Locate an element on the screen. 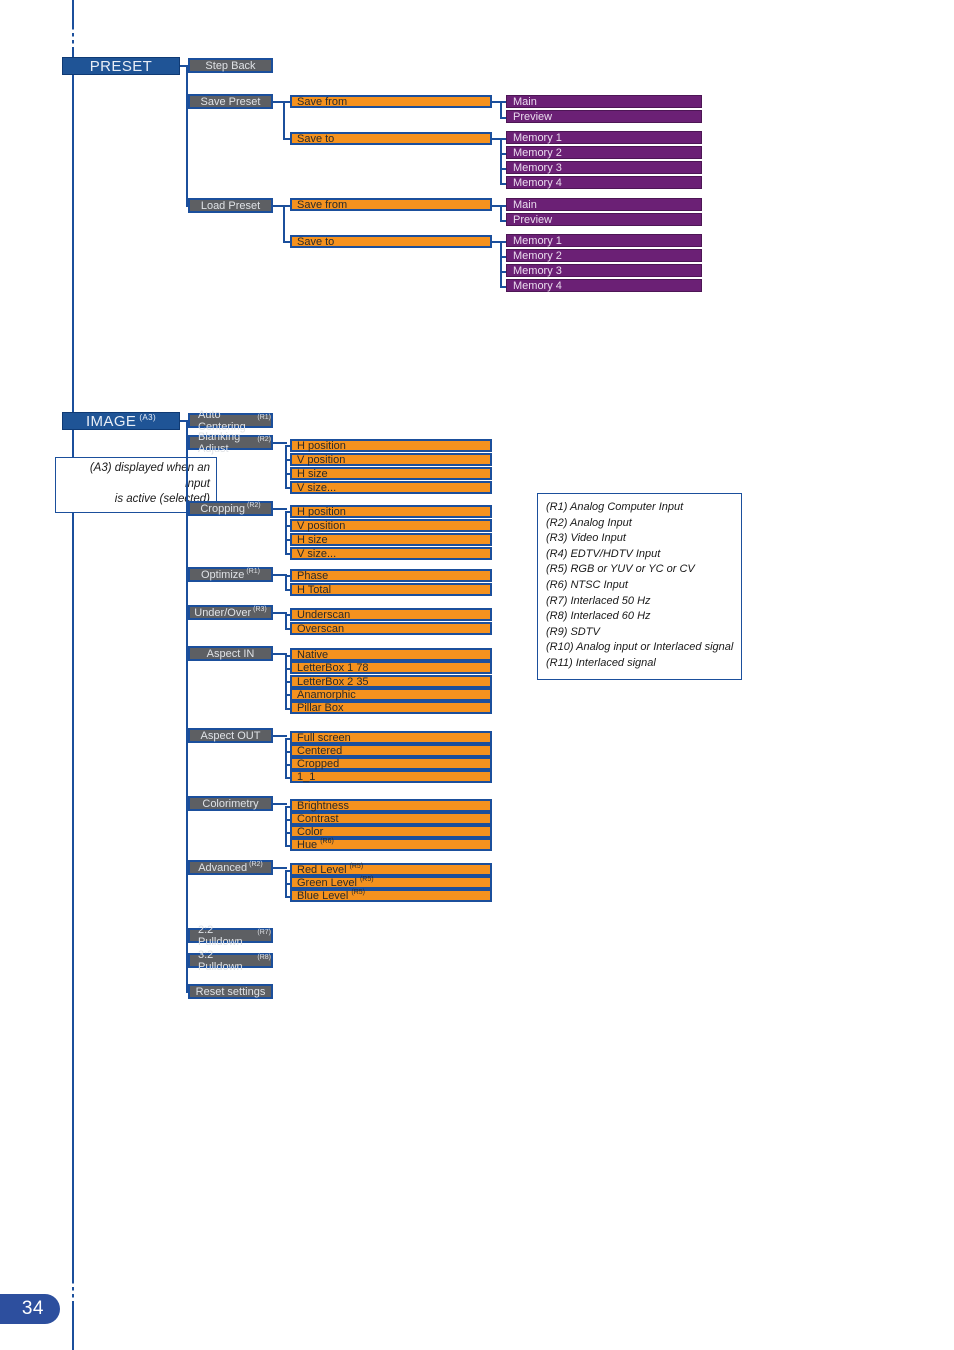 The width and height of the screenshot is (954, 1350). option-advanced-blue-level: Blue Level (R5) is located at coordinates (391, 895).